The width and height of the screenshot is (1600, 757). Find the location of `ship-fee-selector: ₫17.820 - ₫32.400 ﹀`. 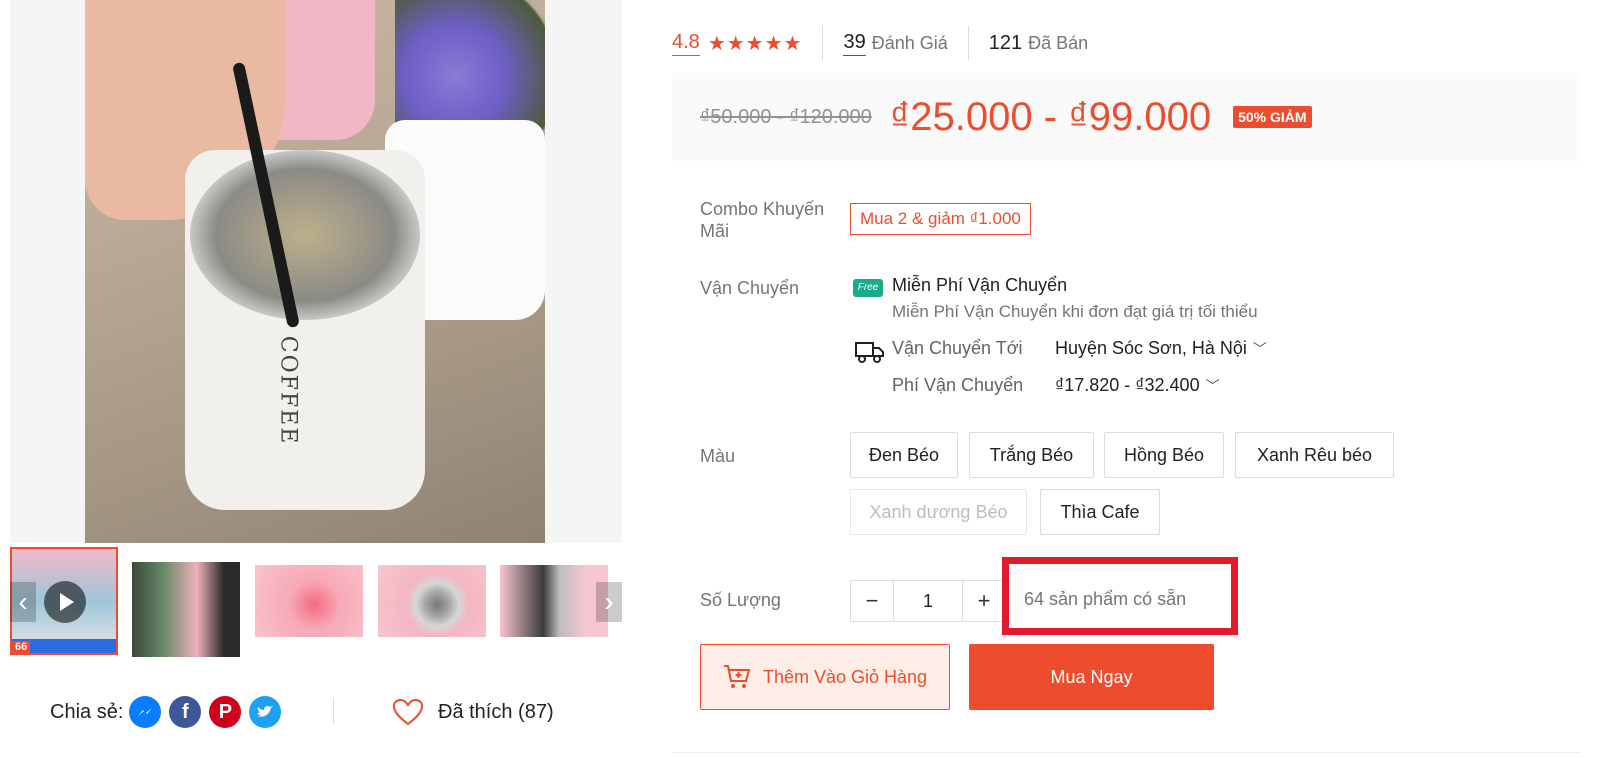

ship-fee-selector: ₫17.820 - ₫32.400 ﹀ is located at coordinates (1137, 385).